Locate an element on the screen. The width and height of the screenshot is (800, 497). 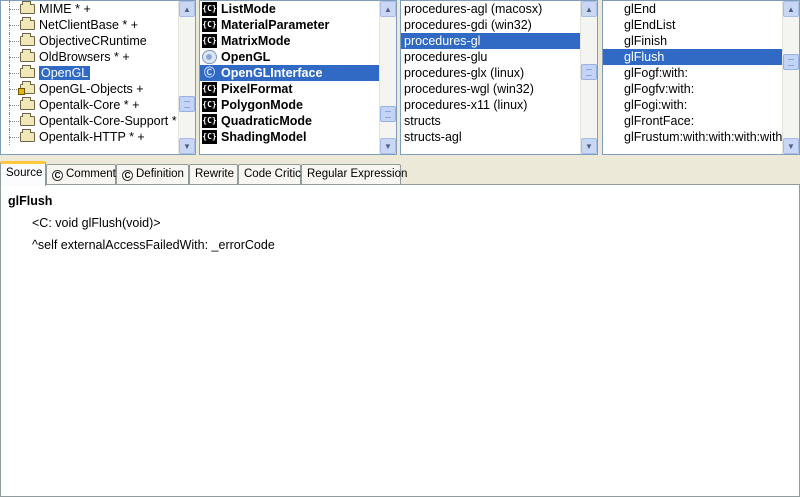
protocol-label: structs-agl is located at coordinates (433, 137).